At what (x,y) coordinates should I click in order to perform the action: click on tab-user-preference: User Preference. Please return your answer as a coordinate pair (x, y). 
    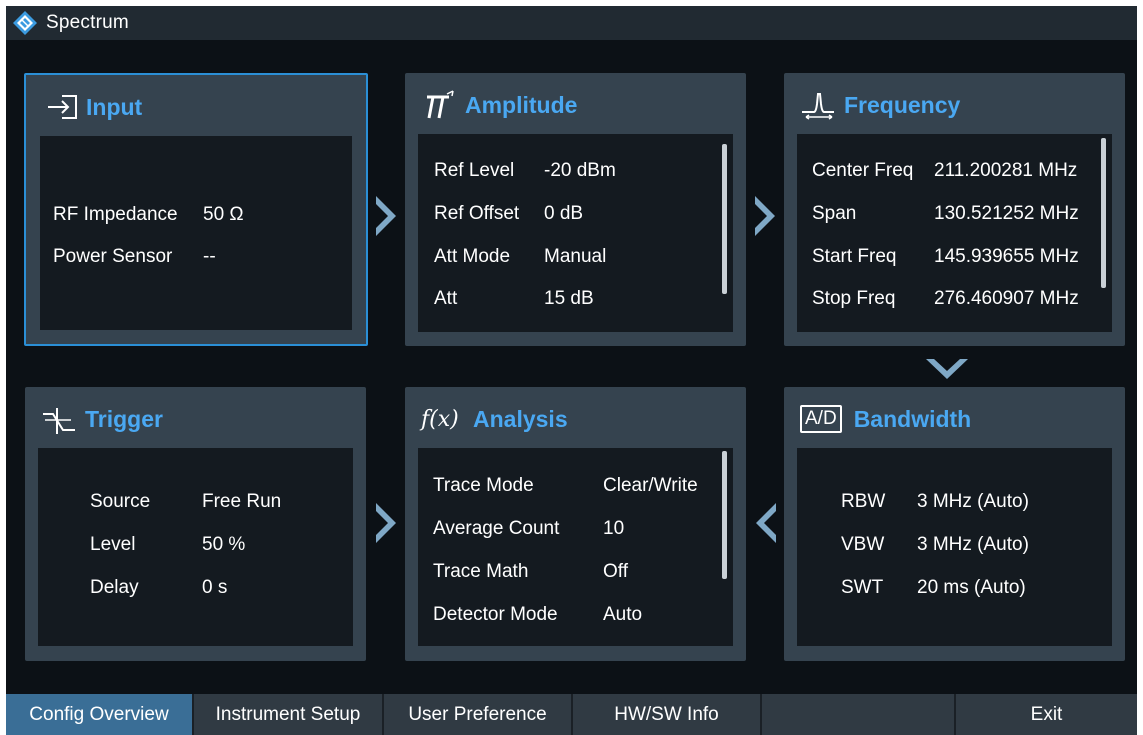
    Looking at the image, I should click on (478, 714).